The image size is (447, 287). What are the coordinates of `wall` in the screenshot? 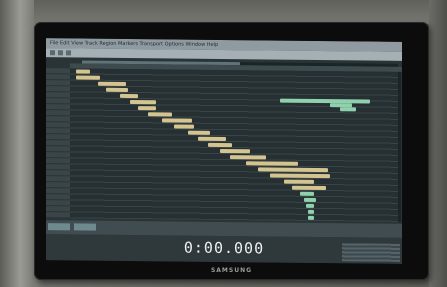 It's located at (223, 12).